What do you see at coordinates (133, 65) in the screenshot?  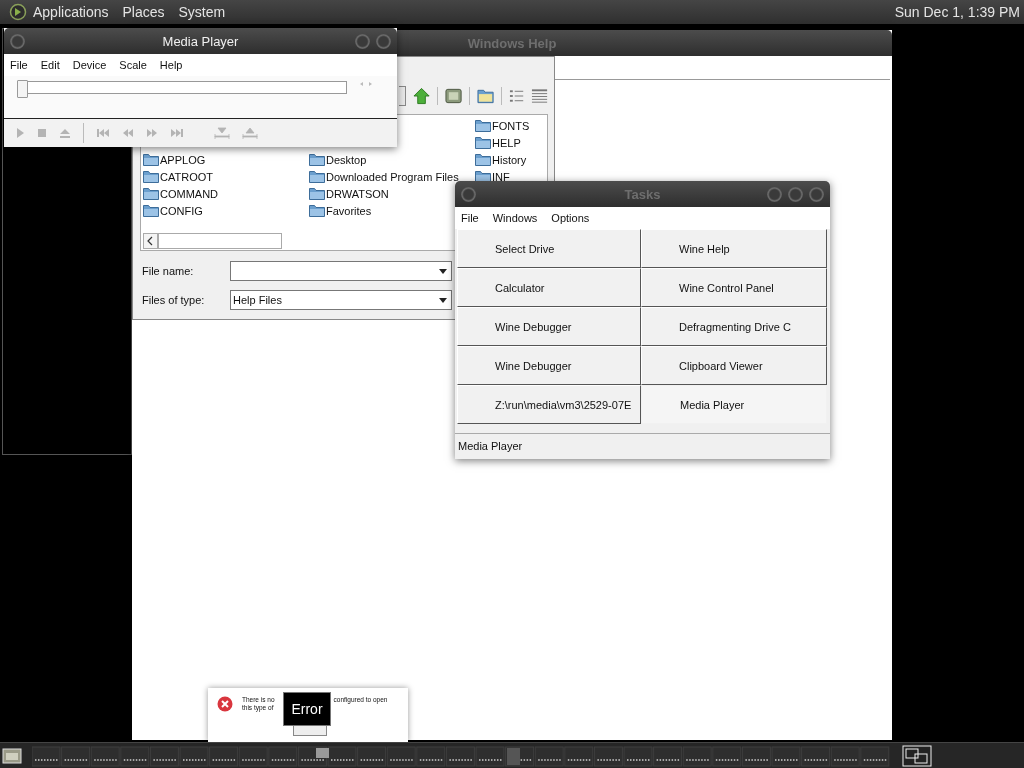 I see `menu-item: Scale` at bounding box center [133, 65].